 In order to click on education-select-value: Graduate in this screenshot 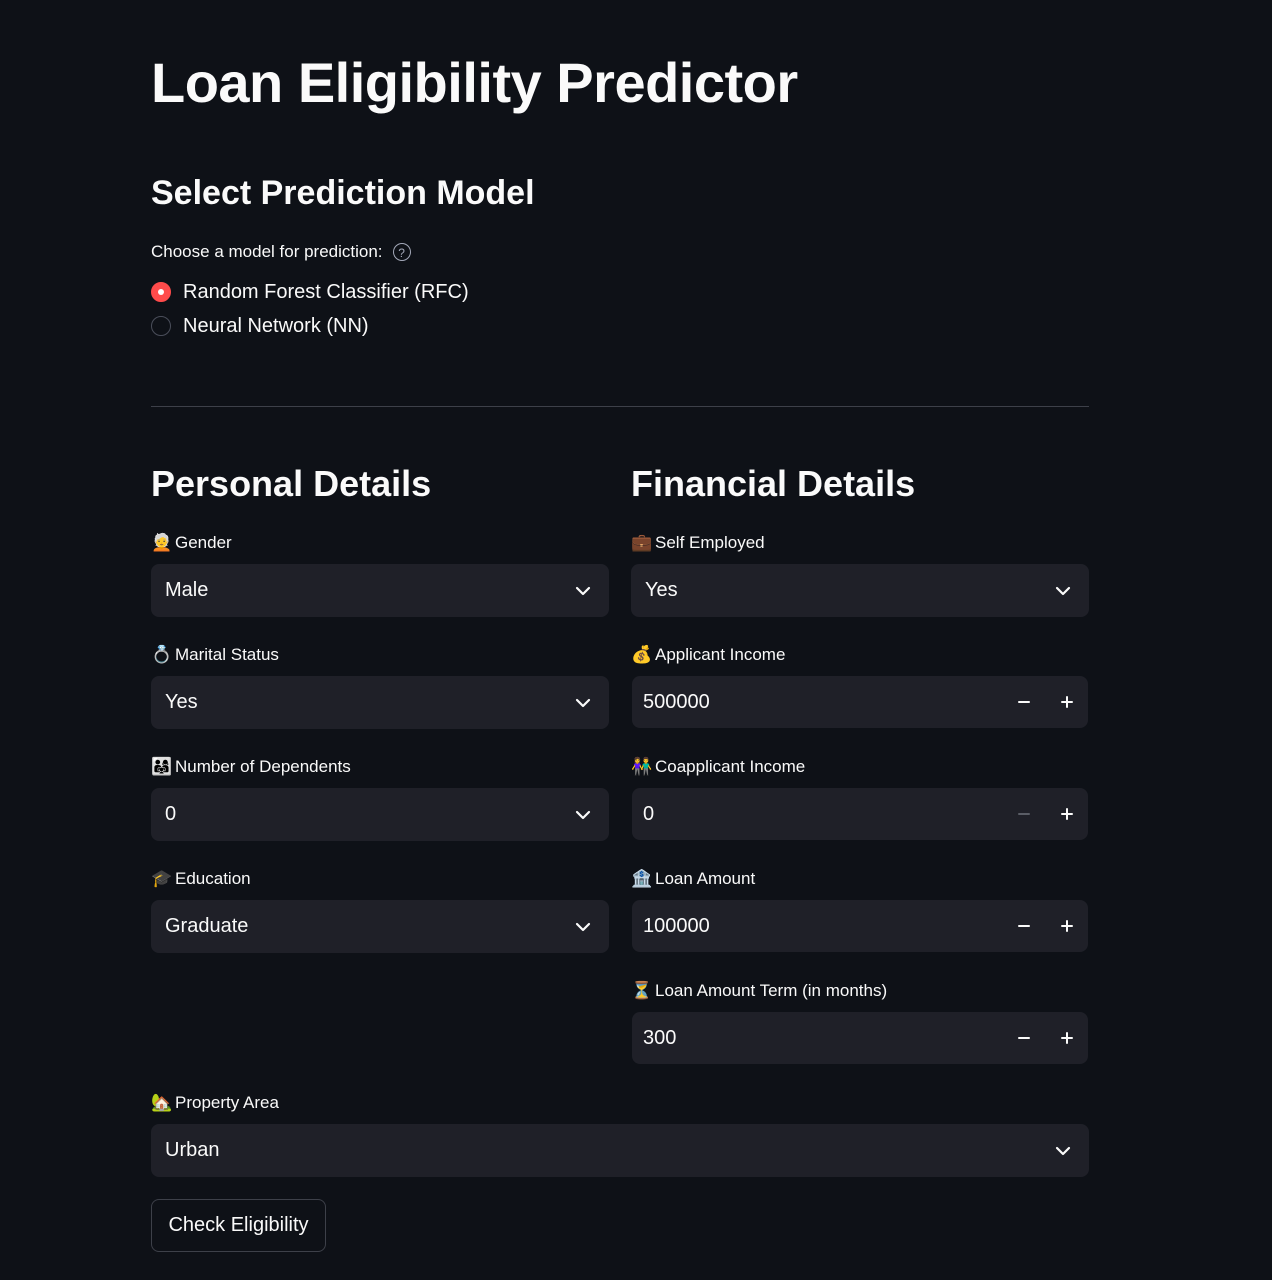, I will do `click(207, 926)`.